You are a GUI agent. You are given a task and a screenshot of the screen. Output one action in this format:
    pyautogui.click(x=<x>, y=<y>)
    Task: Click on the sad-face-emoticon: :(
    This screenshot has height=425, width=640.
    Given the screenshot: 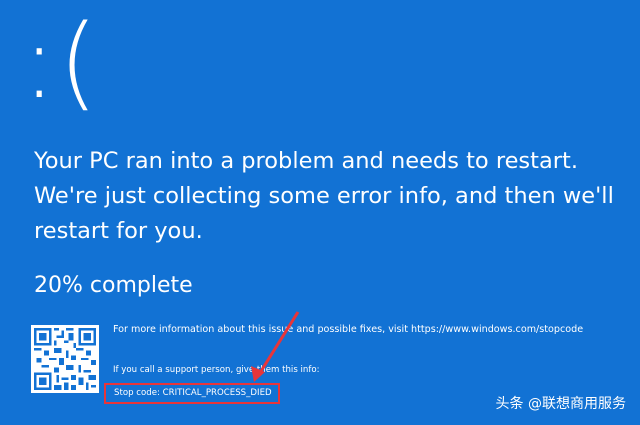 What is the action you would take?
    pyautogui.click(x=61, y=62)
    